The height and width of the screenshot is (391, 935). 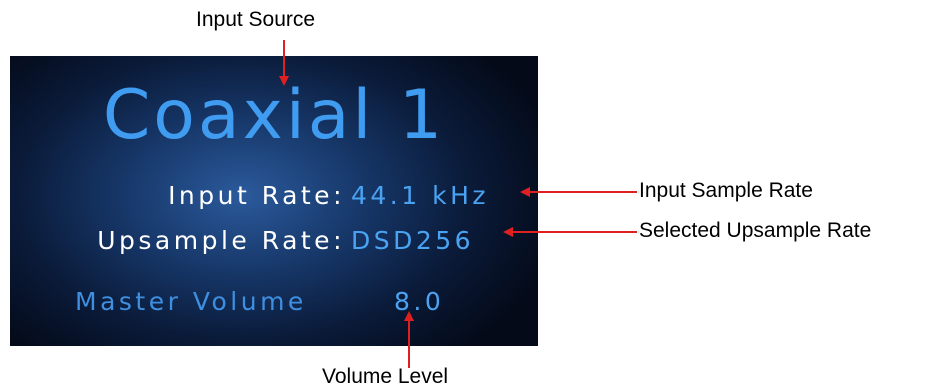 I want to click on input-rate-label: Input Rate:, so click(x=256, y=195).